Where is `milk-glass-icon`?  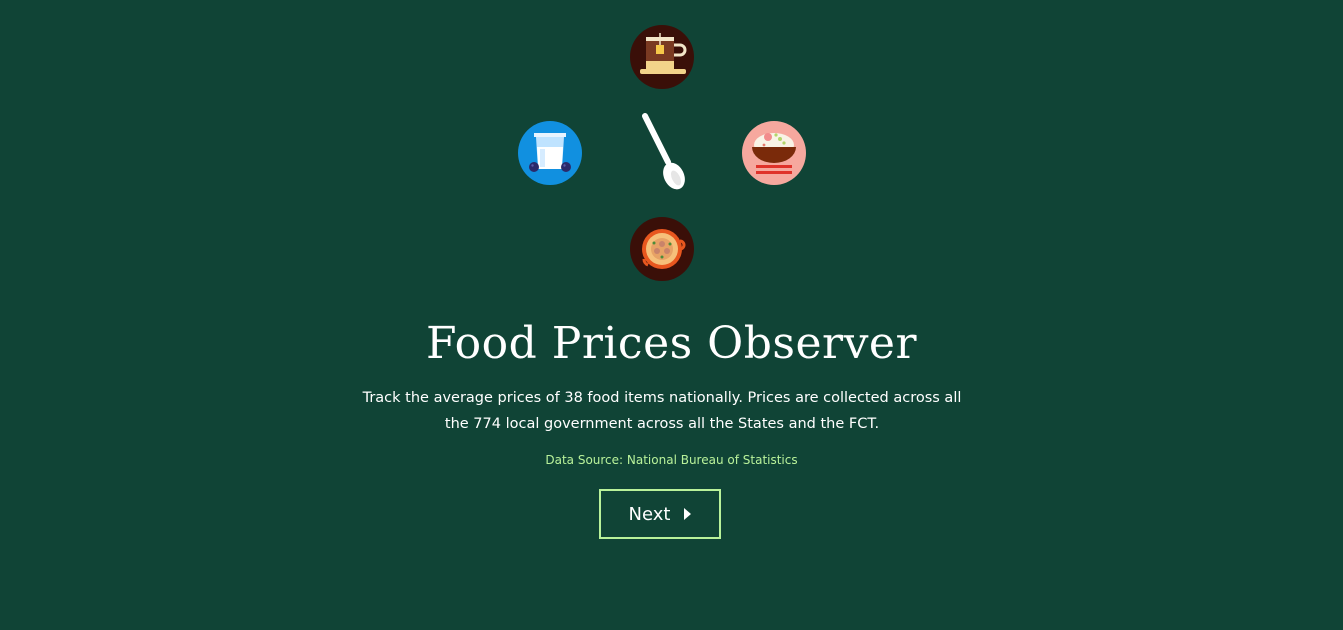
milk-glass-icon is located at coordinates (550, 153).